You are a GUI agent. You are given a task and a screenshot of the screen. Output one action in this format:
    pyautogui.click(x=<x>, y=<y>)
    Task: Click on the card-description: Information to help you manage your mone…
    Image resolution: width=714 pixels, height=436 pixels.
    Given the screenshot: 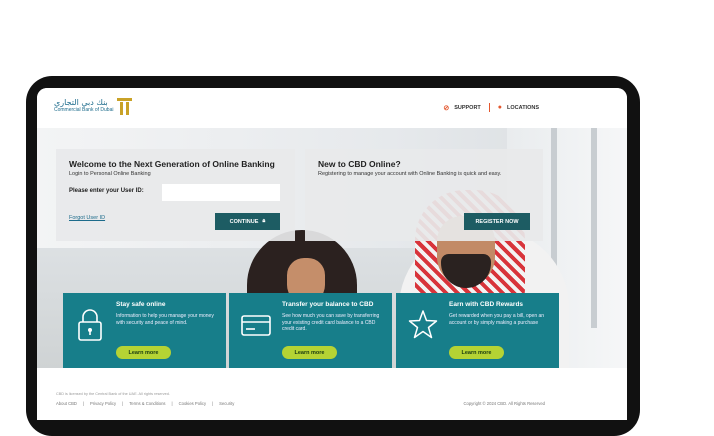 What is the action you would take?
    pyautogui.click(x=165, y=319)
    